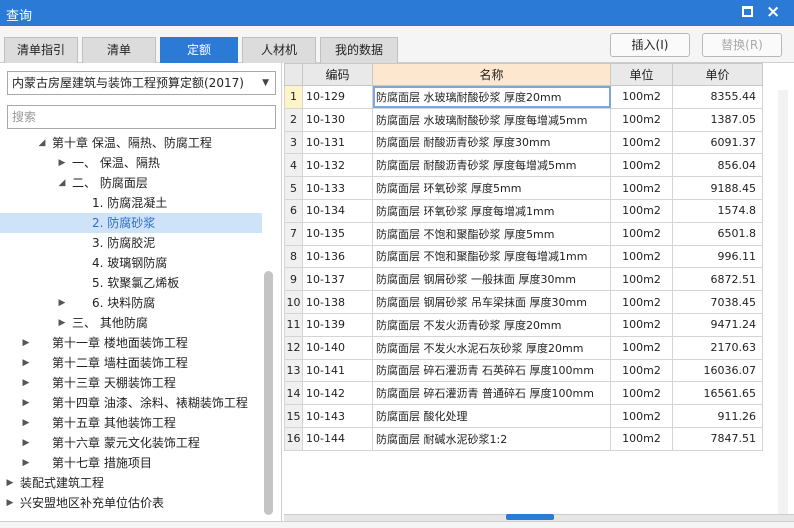  What do you see at coordinates (293, 210) in the screenshot?
I see `row-number: 6` at bounding box center [293, 210].